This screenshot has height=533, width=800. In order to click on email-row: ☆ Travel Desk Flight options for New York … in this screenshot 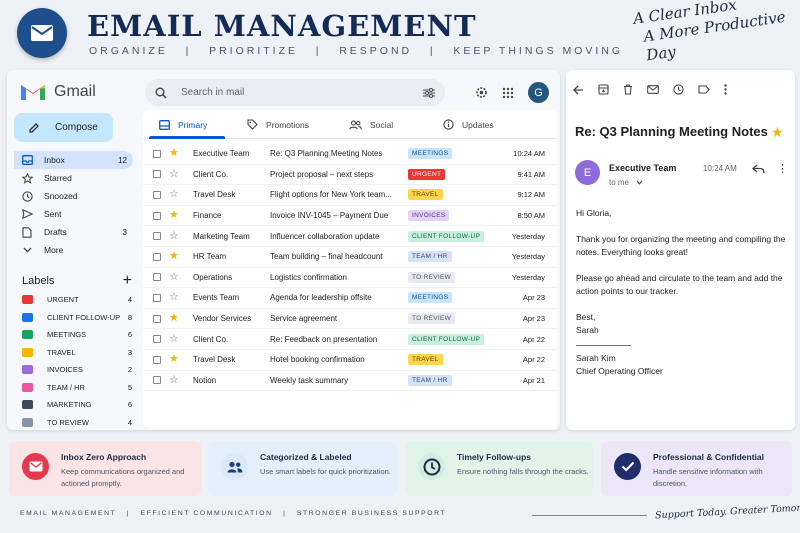, I will do `click(350, 195)`.